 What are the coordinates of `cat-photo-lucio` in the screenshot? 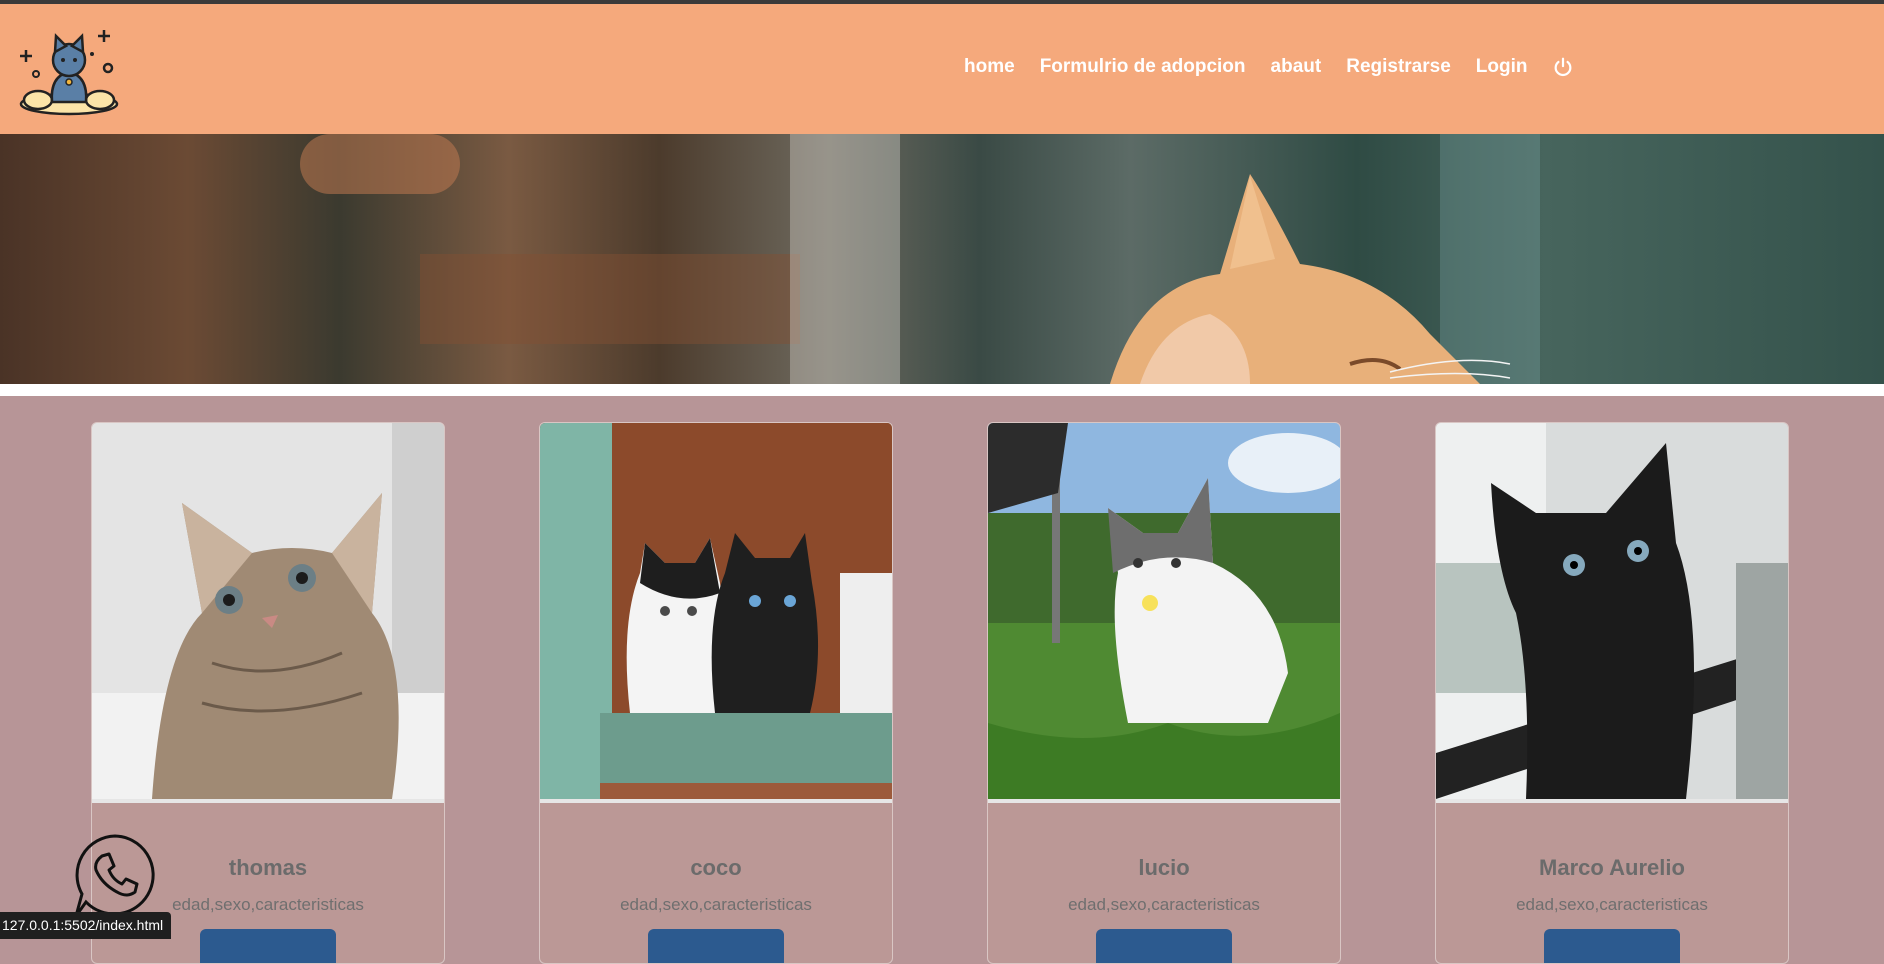 It's located at (1164, 611).